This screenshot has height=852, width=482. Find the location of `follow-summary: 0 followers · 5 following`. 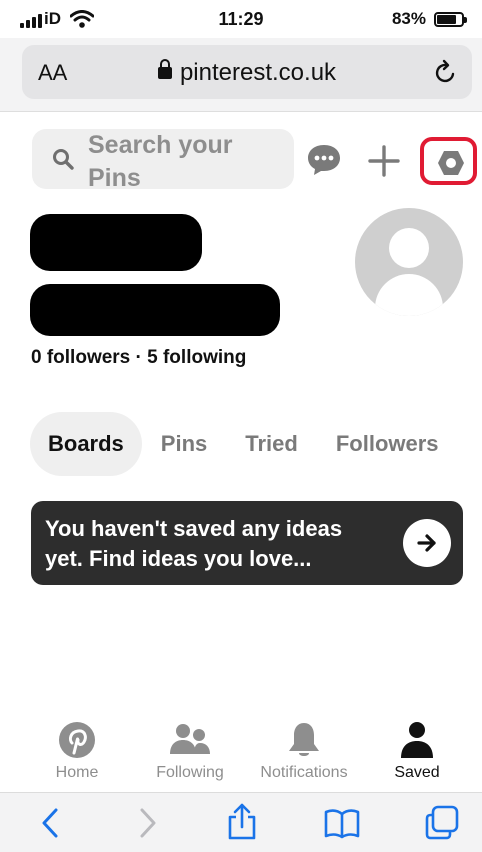

follow-summary: 0 followers · 5 following is located at coordinates (138, 358).